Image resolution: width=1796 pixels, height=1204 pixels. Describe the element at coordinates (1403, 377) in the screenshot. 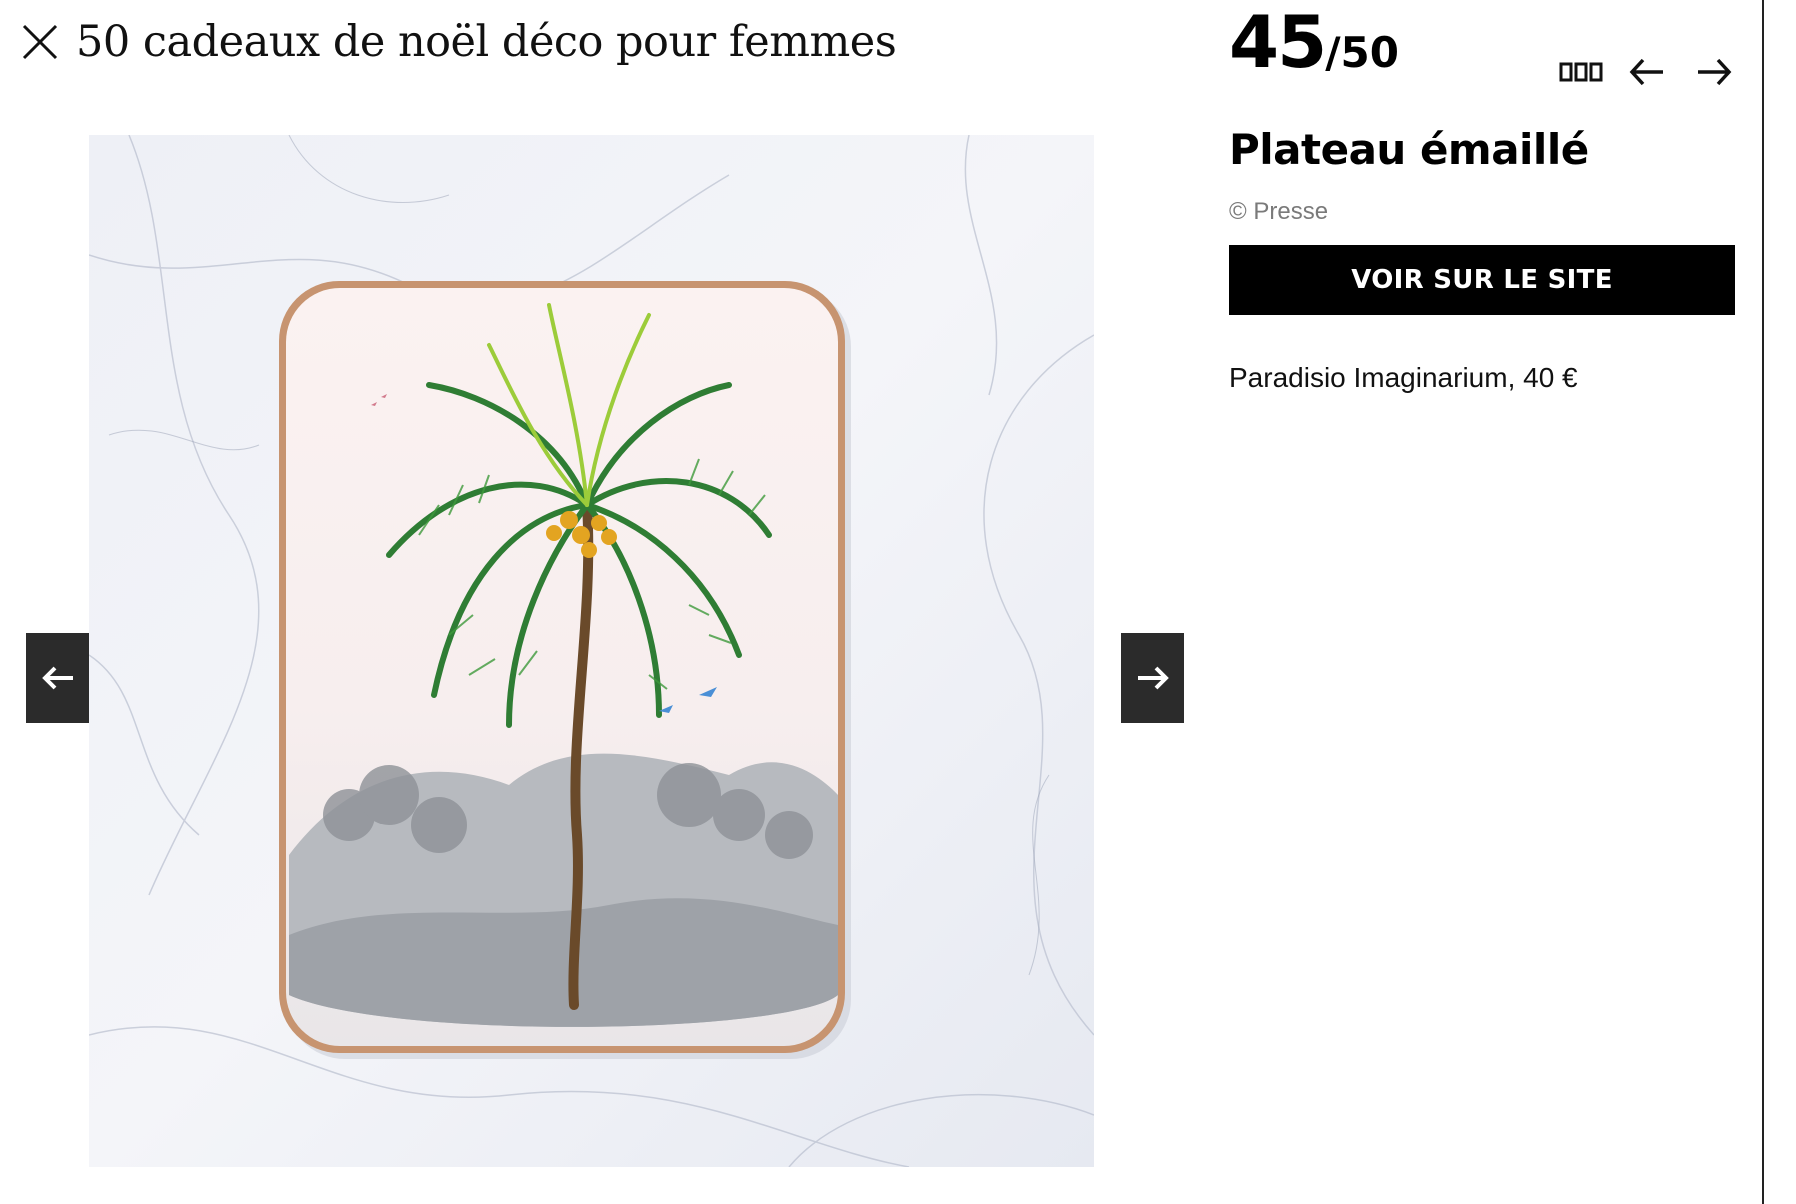

I see `item-description: Paradisio Imaginarium, 40 €` at that location.